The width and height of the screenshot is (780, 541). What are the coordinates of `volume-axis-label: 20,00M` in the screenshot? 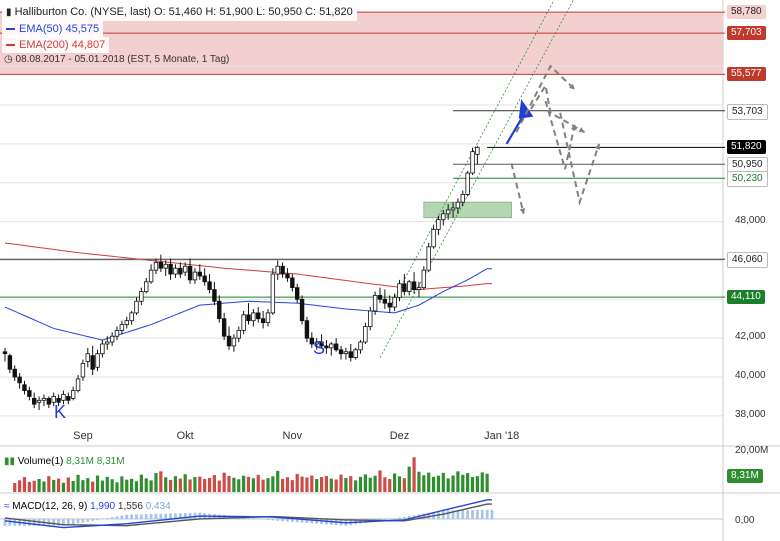 It's located at (752, 450).